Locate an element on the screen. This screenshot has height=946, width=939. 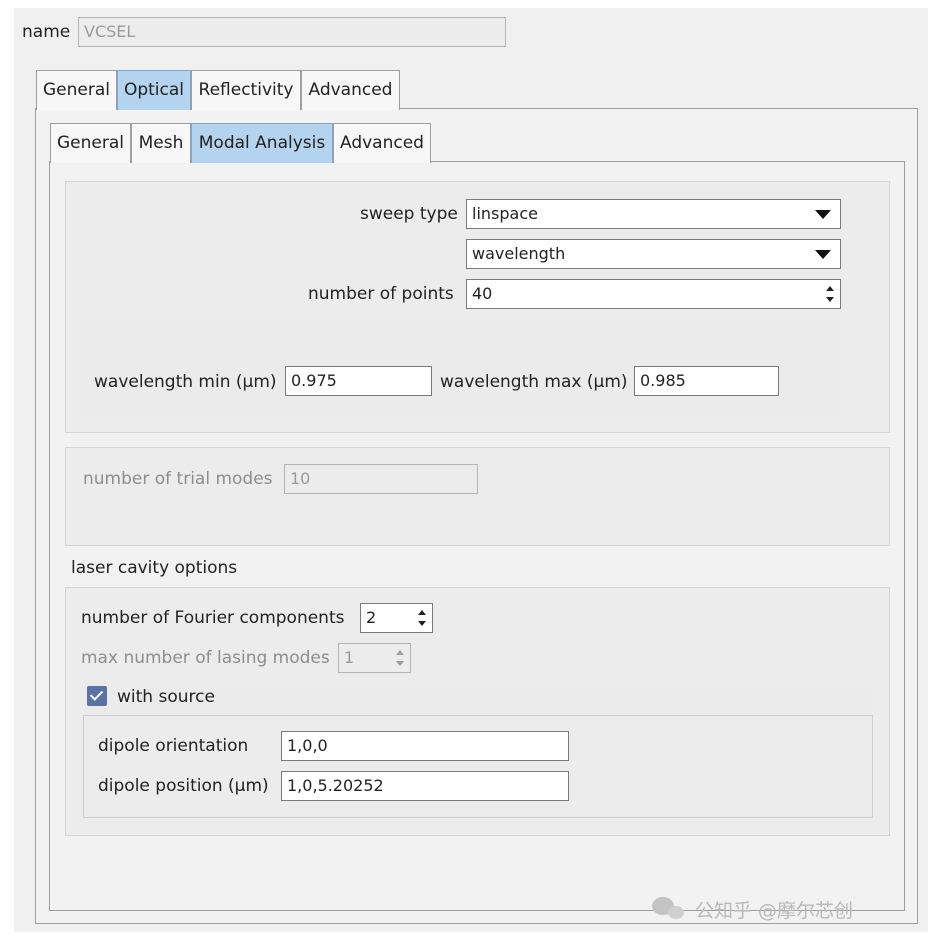
sweep-variable-dropdown: wavelength is located at coordinates (653, 254).